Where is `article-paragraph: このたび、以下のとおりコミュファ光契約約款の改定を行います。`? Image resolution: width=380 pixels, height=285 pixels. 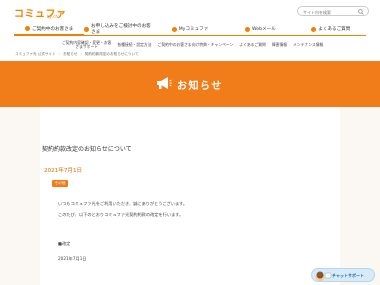
article-paragraph: このたび、以下のとおりコミュファ光契約約款の改定を行います。 is located at coordinates (121, 214).